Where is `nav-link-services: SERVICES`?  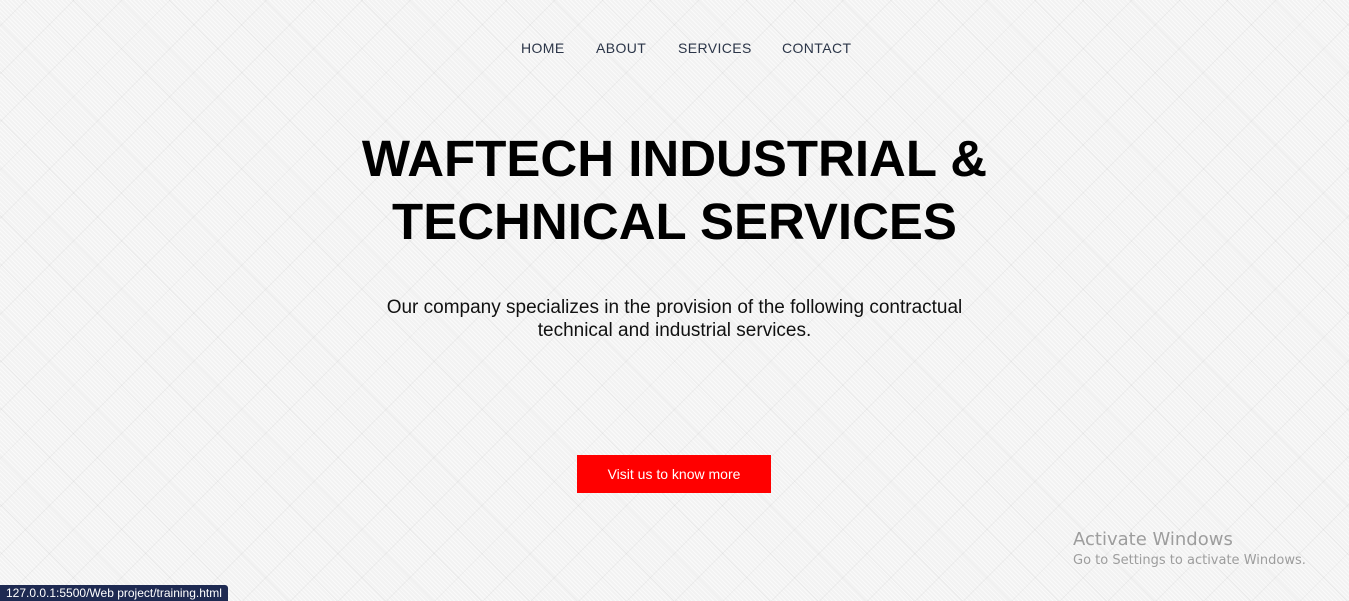
nav-link-services: SERVICES is located at coordinates (715, 48).